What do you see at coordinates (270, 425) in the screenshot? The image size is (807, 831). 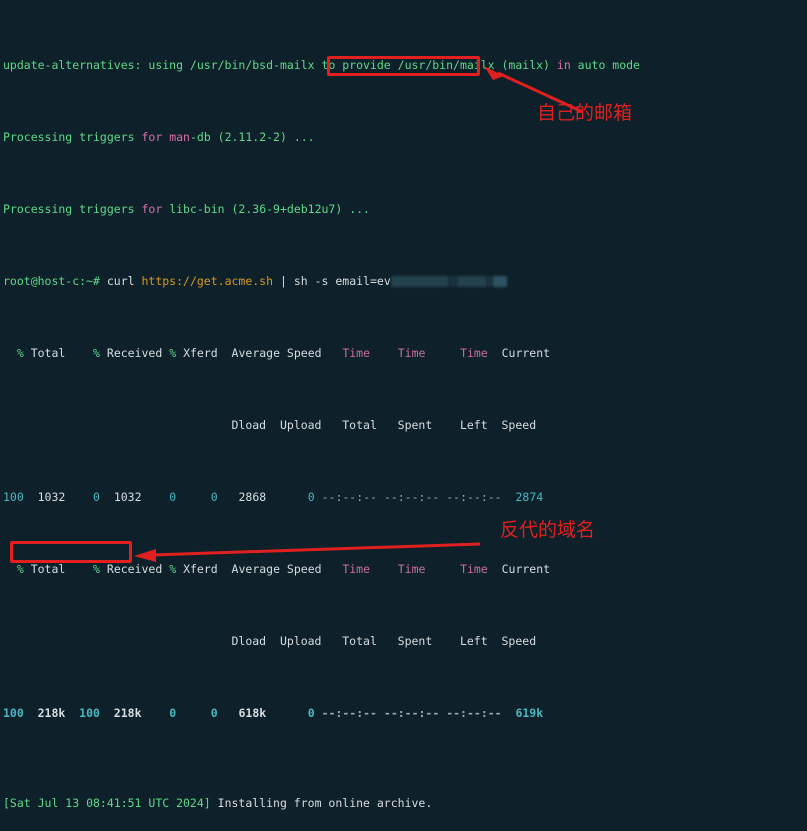 I see `curl-header-row-2: Dload Upload Total Spent Left Speed` at bounding box center [270, 425].